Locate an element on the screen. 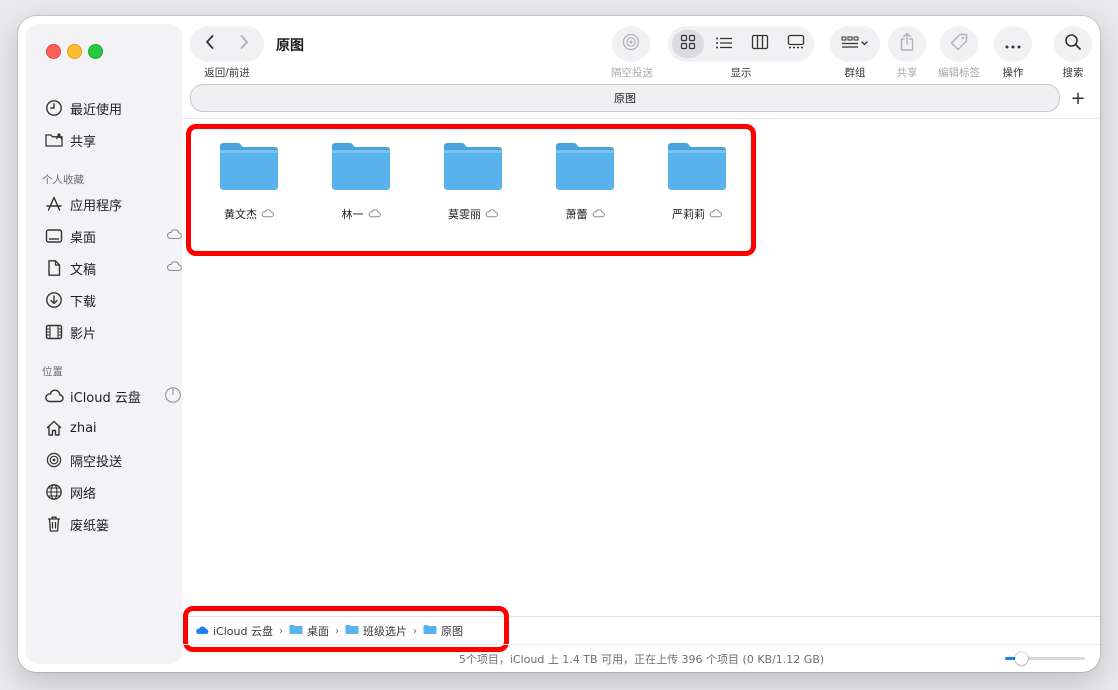 The image size is (1118, 690). gallery-icon is located at coordinates (796, 44).